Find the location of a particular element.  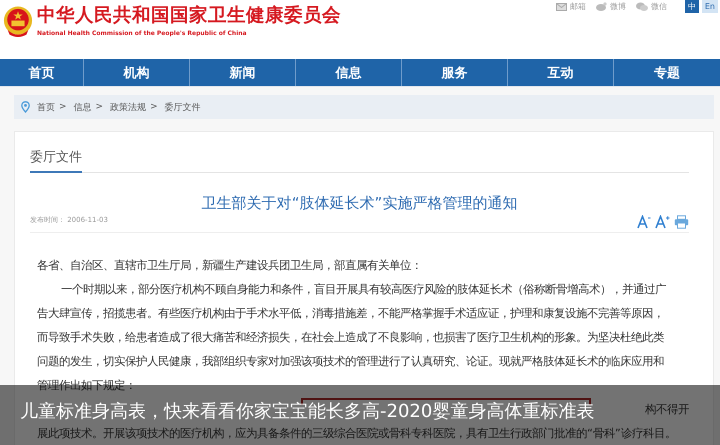

breadcrumb-link: 首页 is located at coordinates (46, 107).